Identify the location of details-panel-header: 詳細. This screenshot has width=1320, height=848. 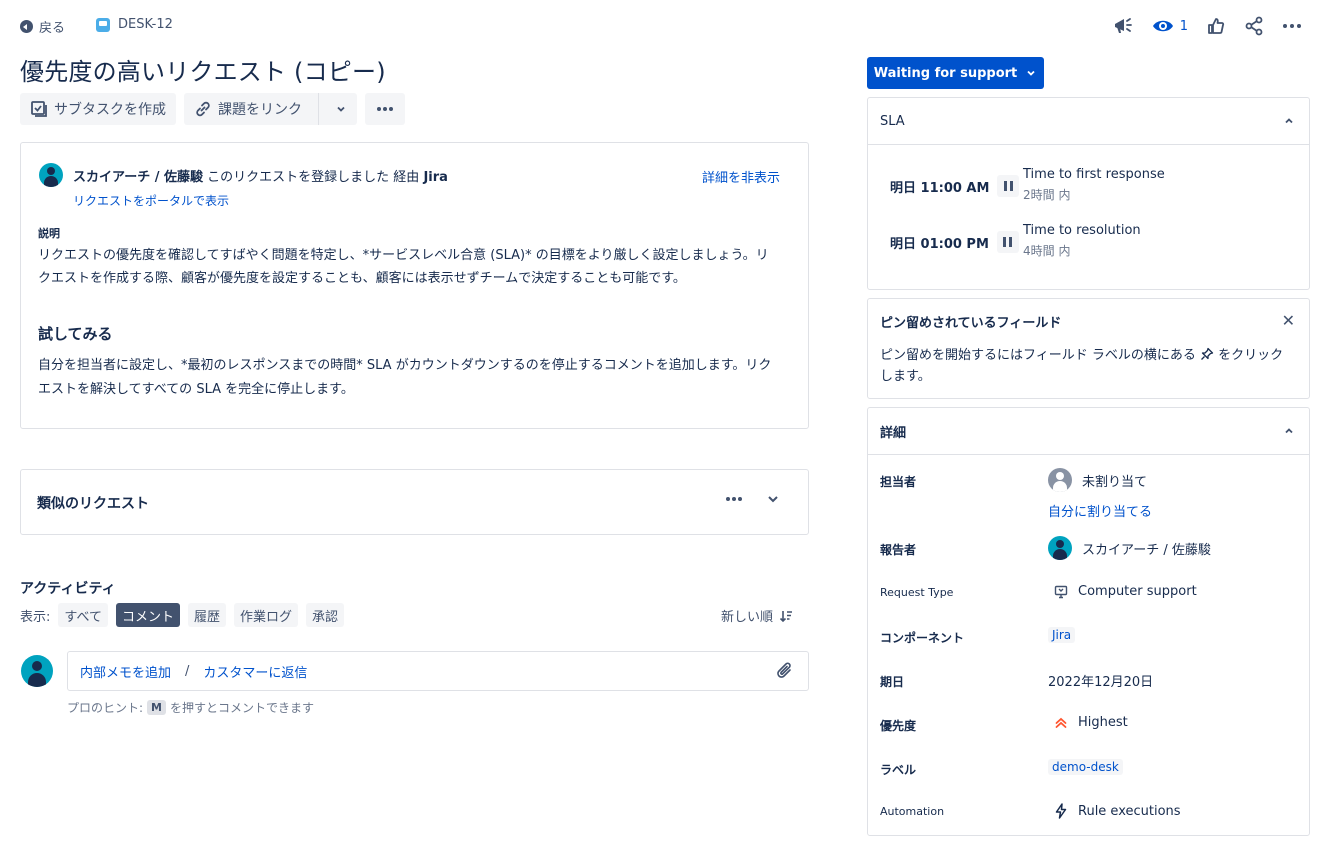
(1088, 431).